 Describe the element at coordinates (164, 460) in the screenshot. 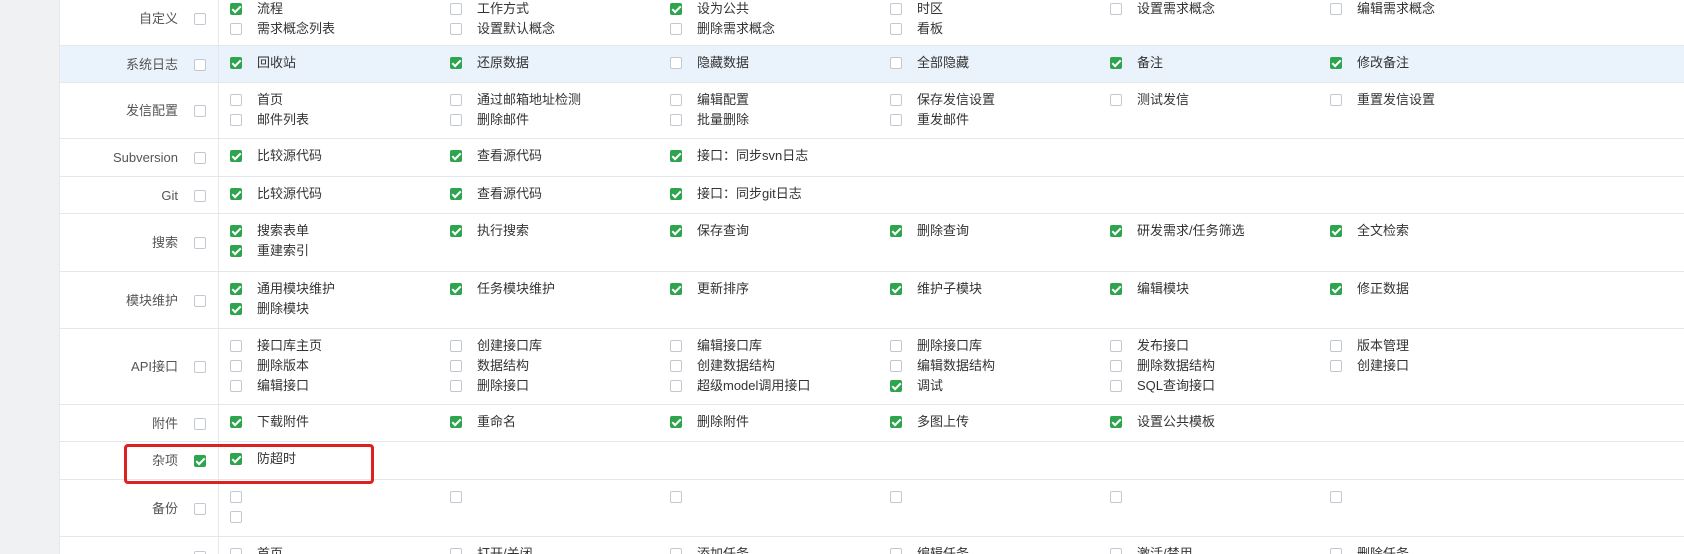

I see `group-label: 杂项` at that location.